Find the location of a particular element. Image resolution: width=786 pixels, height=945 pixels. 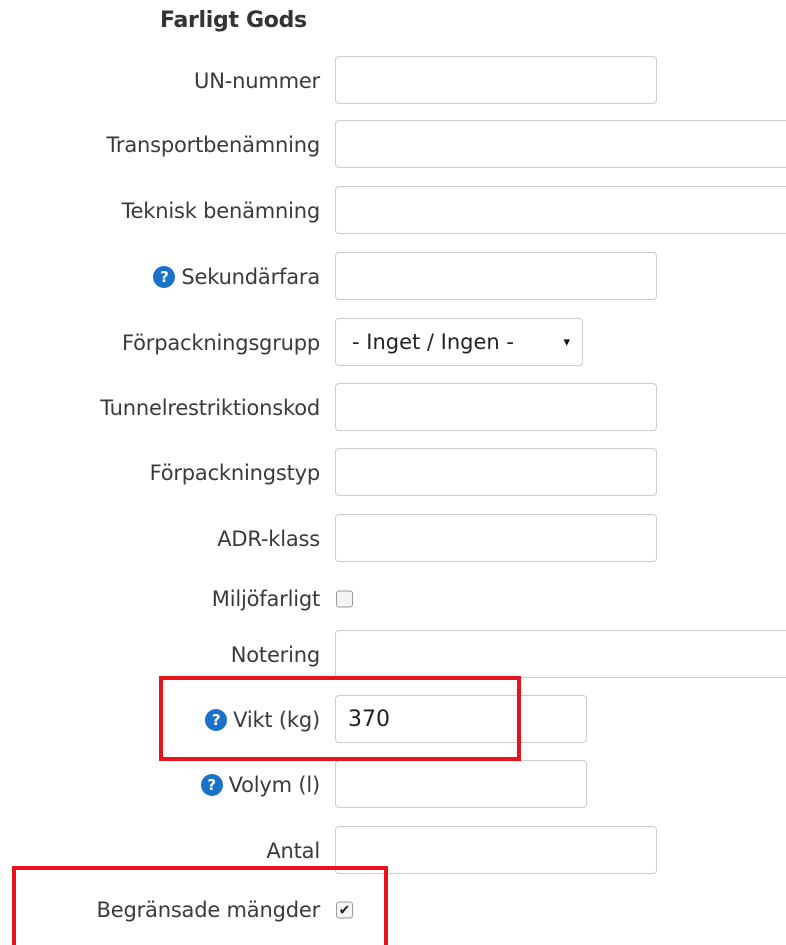

section-title: Farligt Gods is located at coordinates (233, 20).